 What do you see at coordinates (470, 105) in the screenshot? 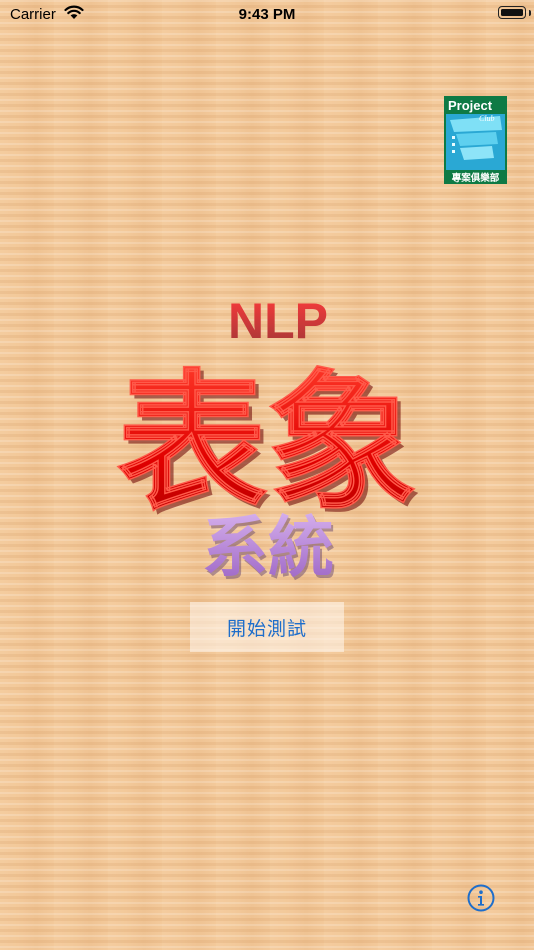
I see `logo-project-text: Project` at bounding box center [470, 105].